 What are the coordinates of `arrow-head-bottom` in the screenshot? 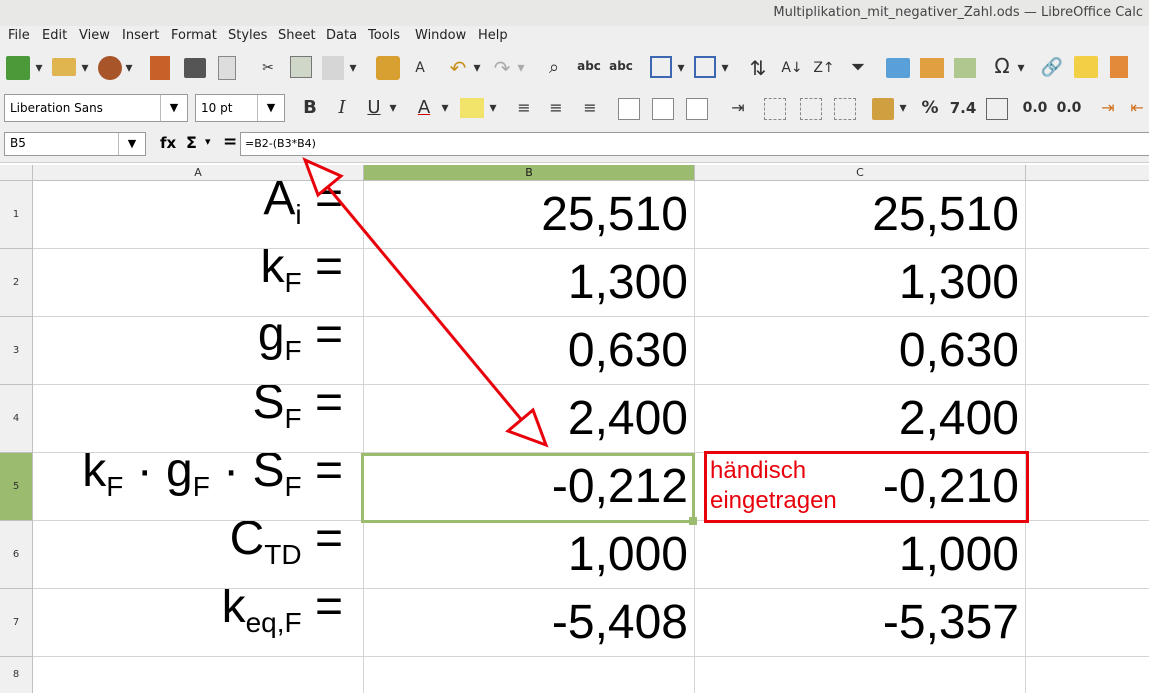 It's located at (527, 427).